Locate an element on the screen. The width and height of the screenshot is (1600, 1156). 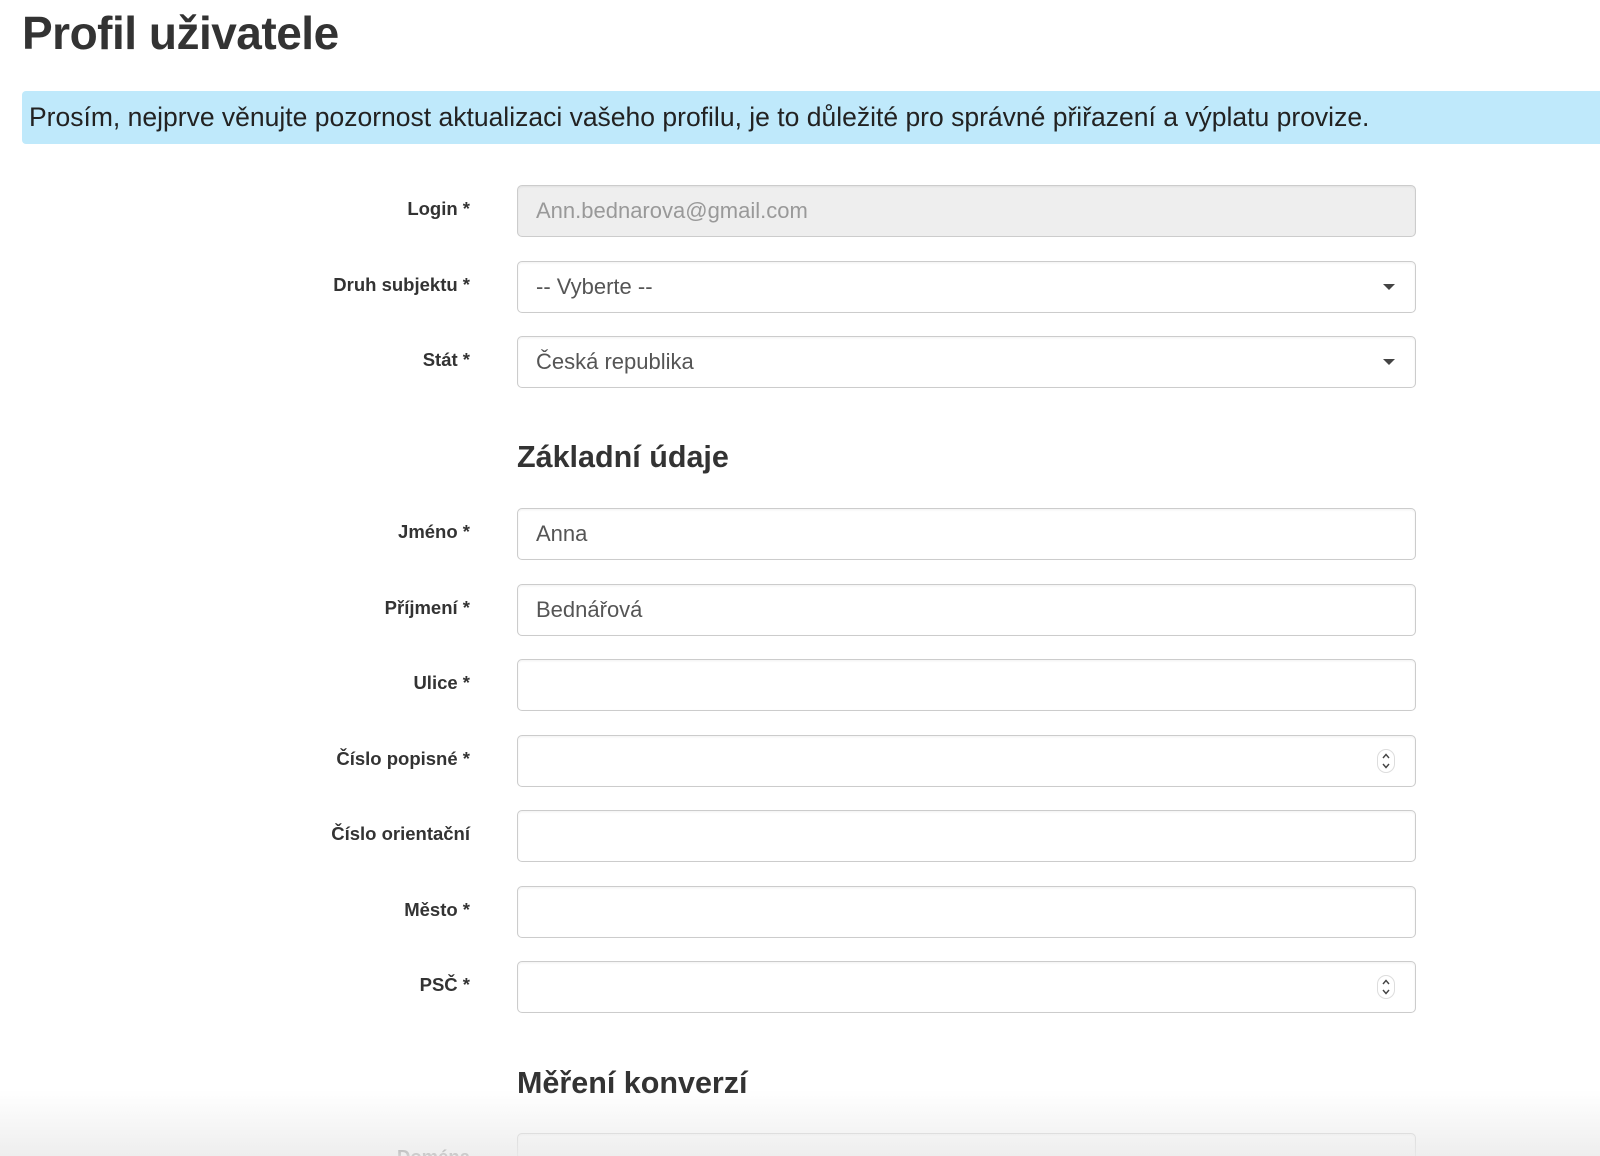
conversion-heading: Měření konverzí is located at coordinates (632, 1083).